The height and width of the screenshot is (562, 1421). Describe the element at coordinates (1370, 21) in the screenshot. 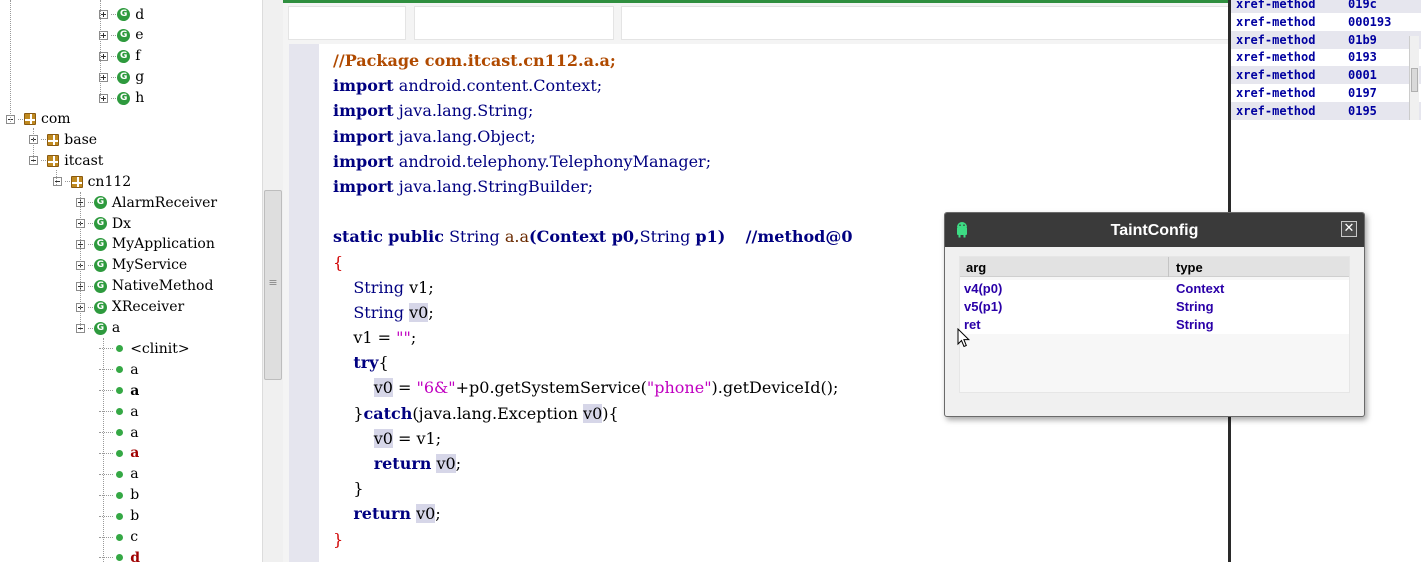

I see `xref-address: 000193` at that location.